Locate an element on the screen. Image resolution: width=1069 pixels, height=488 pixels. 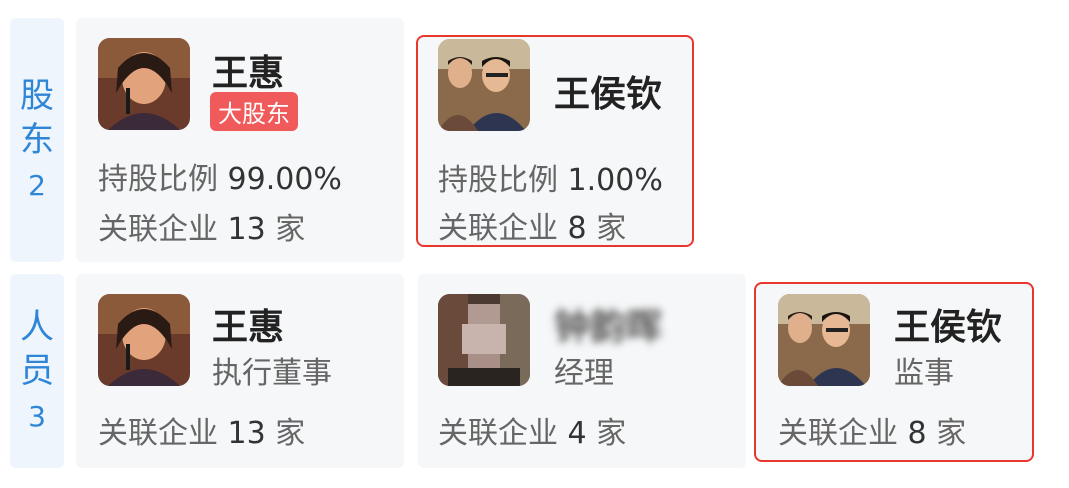
shareholder-name: 王惠 is located at coordinates (248, 70).